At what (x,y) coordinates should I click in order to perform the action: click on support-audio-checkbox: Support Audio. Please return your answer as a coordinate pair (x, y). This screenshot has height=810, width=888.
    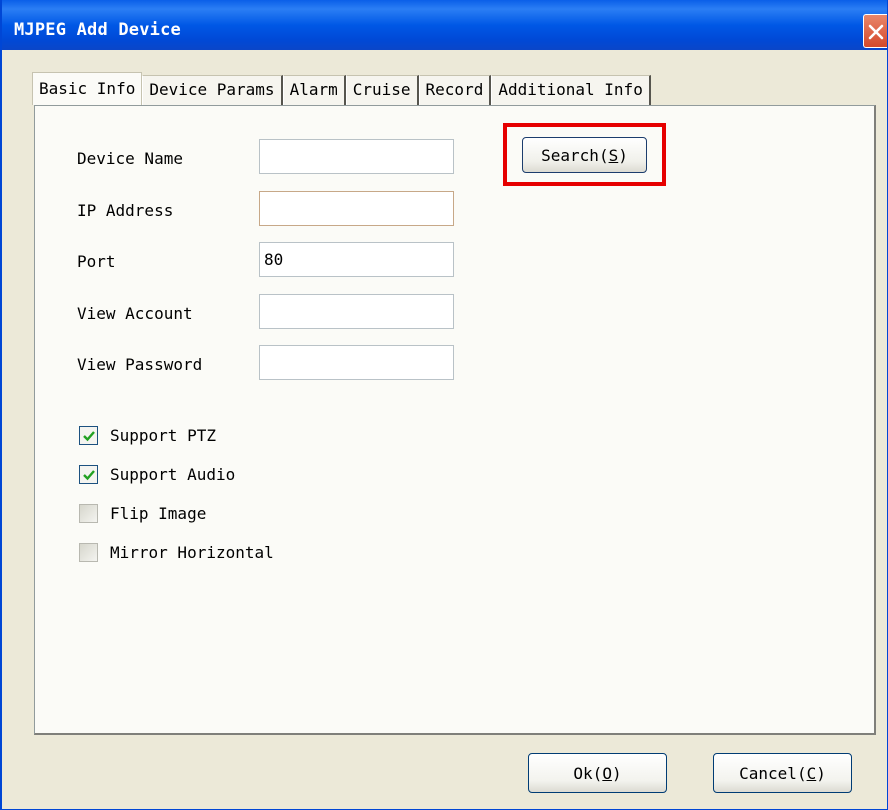
    Looking at the image, I should click on (157, 474).